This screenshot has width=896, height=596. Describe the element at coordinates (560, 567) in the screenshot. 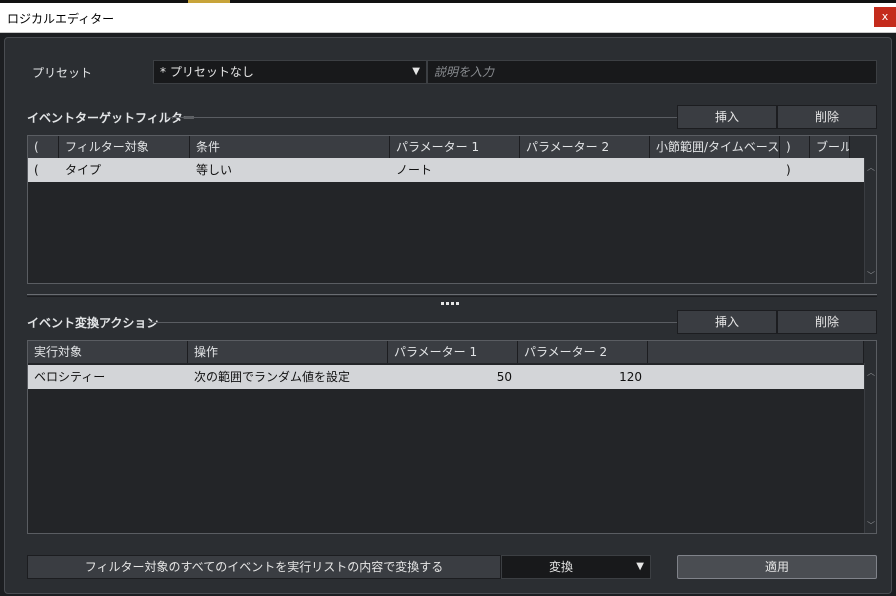

I see `mode-value: 変換` at that location.